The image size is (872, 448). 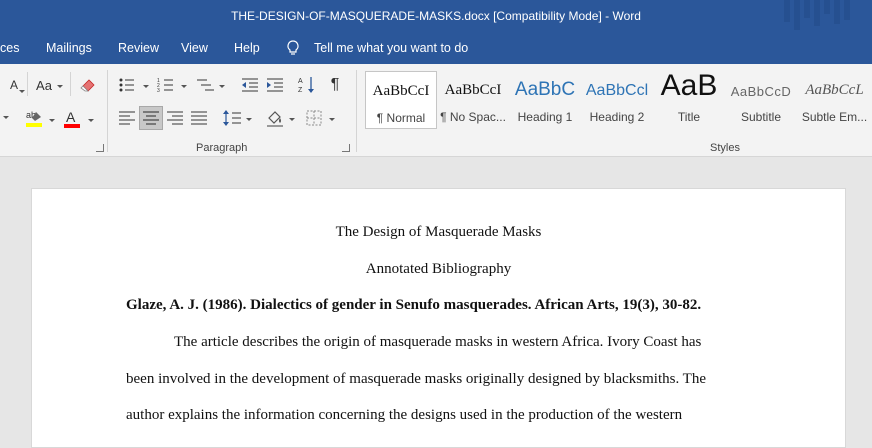 I want to click on line-spacing-icon, so click(x=232, y=118).